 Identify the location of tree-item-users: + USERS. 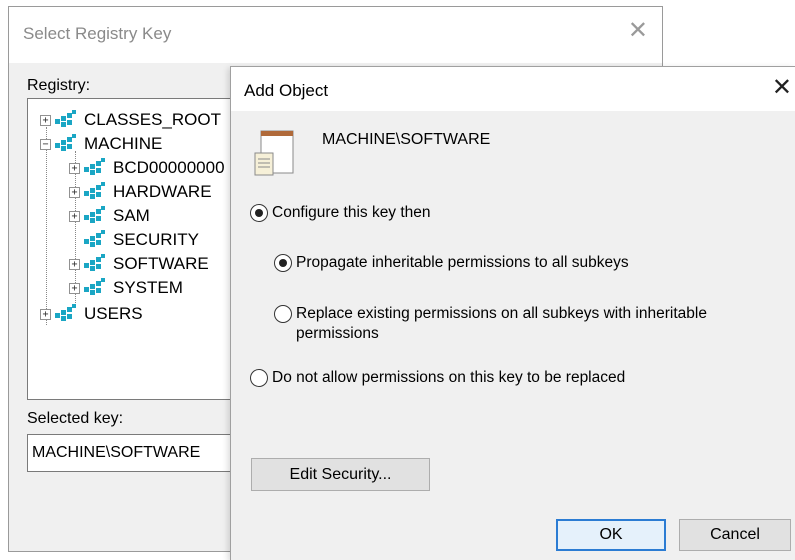
(91, 314).